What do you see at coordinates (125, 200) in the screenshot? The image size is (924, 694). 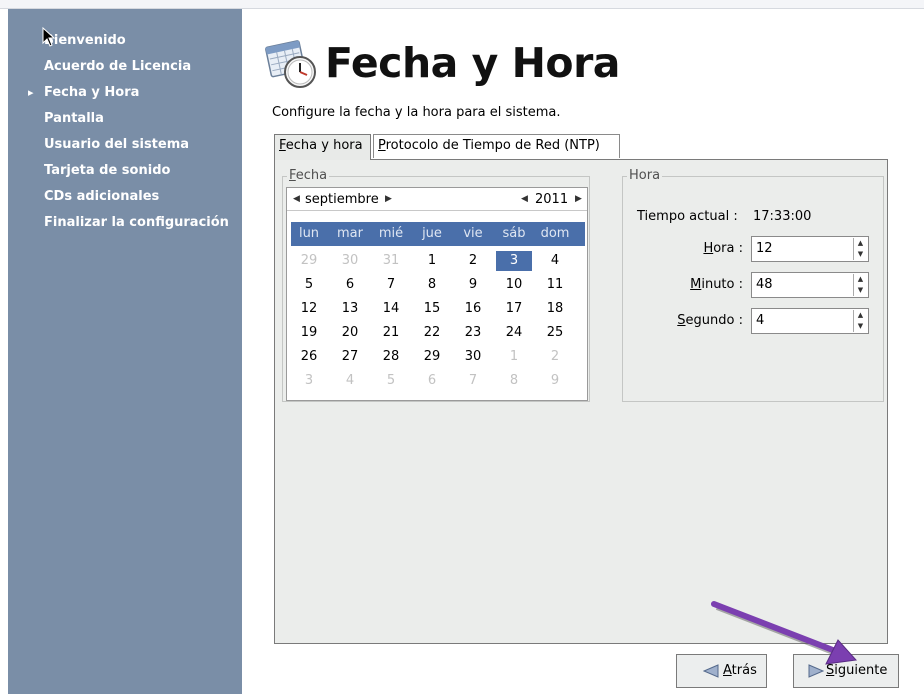 I see `sidebar-item-cds: CDs adicionales` at bounding box center [125, 200].